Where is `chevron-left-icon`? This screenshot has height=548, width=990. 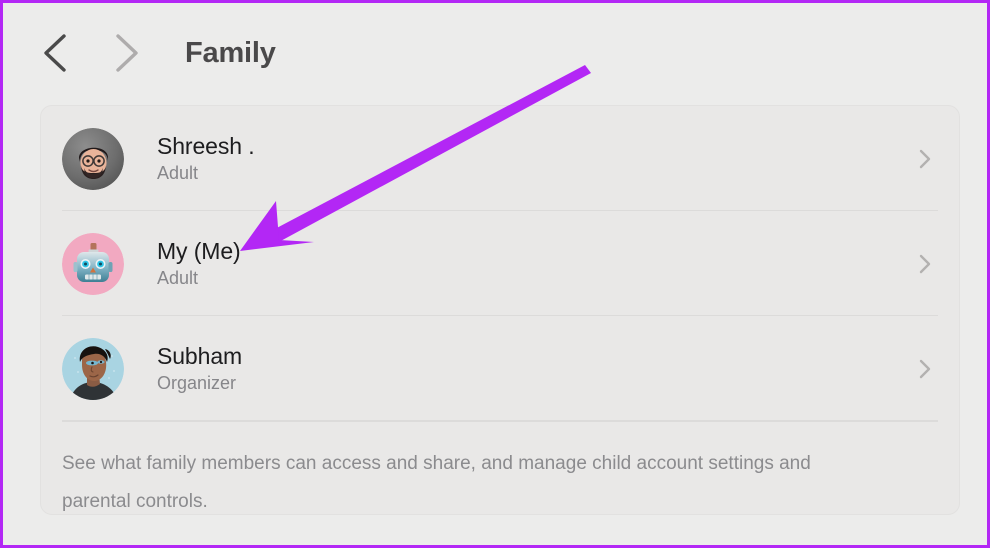
chevron-left-icon is located at coordinates (56, 53).